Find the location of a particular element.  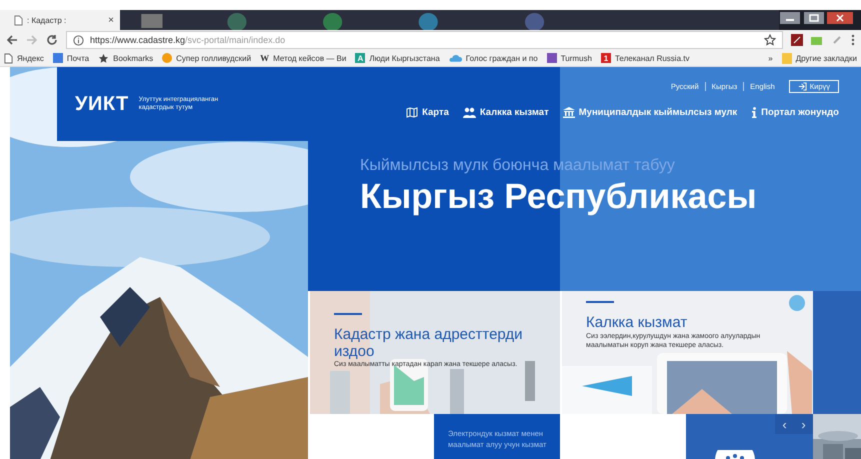

browser-tab: : Кадастр : × is located at coordinates (60, 20).